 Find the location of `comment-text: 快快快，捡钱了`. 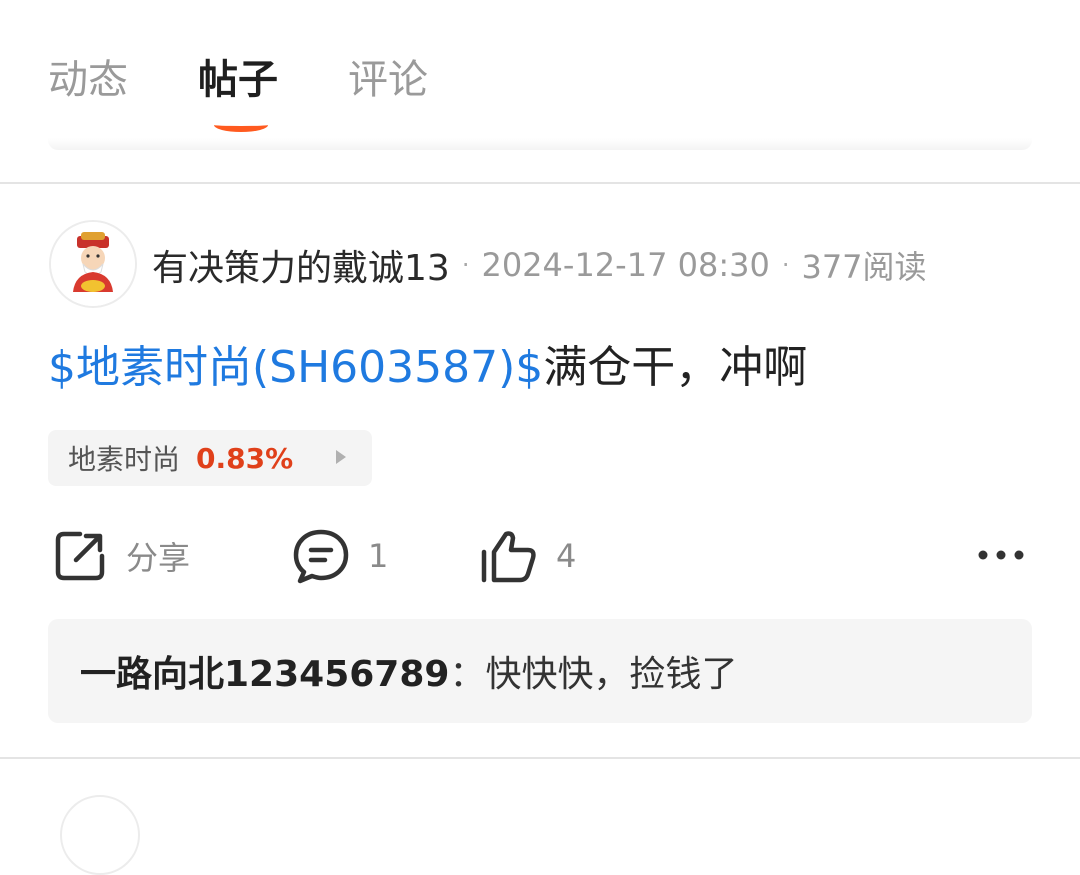

comment-text: 快快快，捡钱了 is located at coordinates (611, 674).